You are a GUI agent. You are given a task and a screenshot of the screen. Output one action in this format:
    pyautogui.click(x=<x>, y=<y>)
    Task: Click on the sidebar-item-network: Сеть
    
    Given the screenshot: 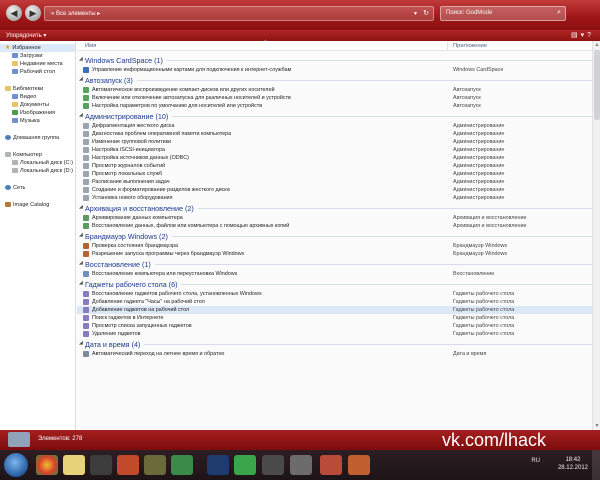 What is the action you would take?
    pyautogui.click(x=37, y=188)
    